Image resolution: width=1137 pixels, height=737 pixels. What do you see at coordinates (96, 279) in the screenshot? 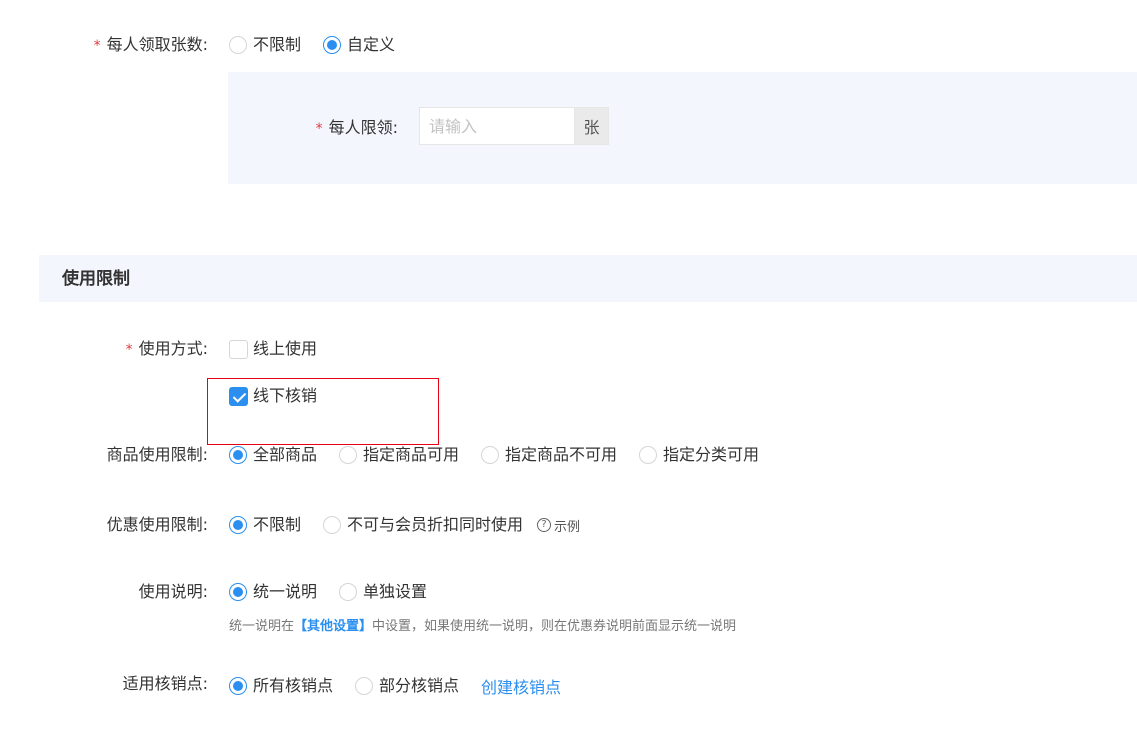
I see `section-title: 使用限制` at bounding box center [96, 279].